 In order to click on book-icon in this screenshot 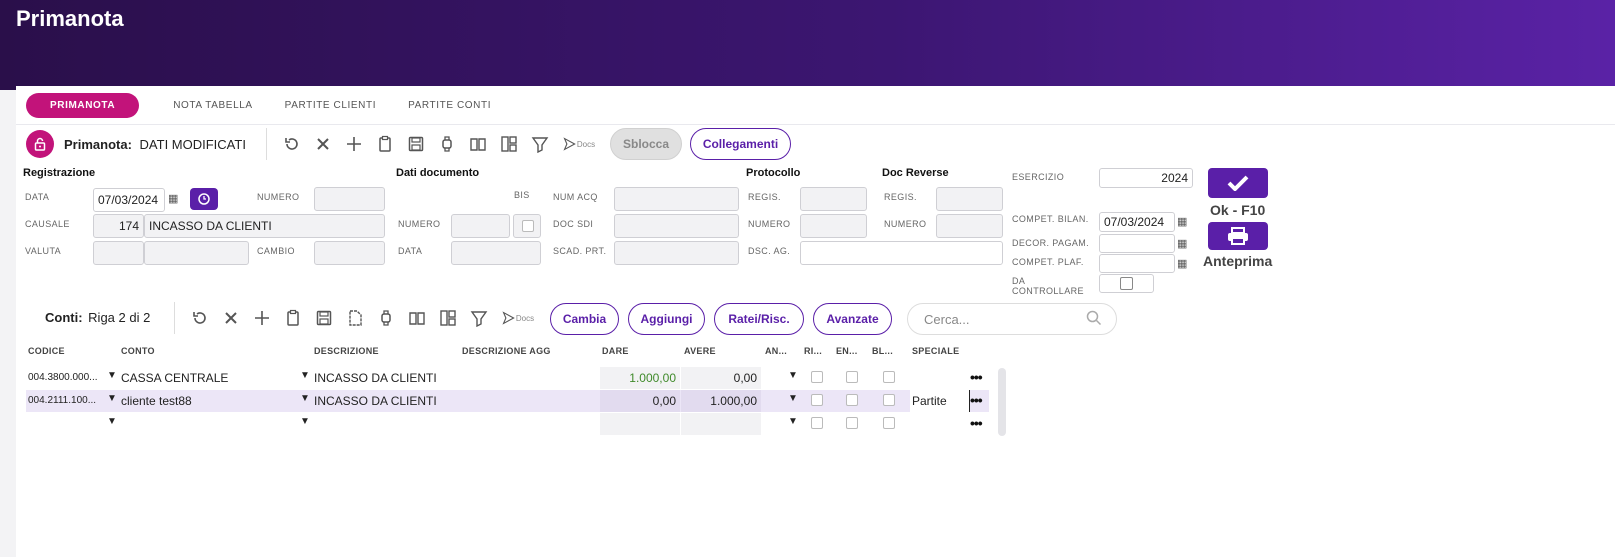, I will do `click(478, 144)`.